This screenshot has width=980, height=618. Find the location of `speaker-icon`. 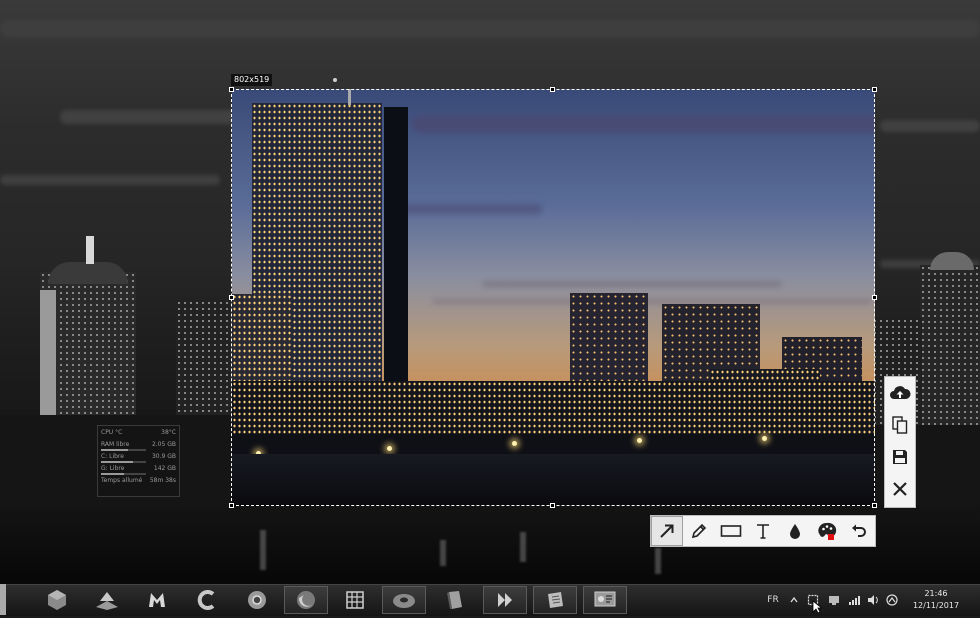

speaker-icon is located at coordinates (873, 600).